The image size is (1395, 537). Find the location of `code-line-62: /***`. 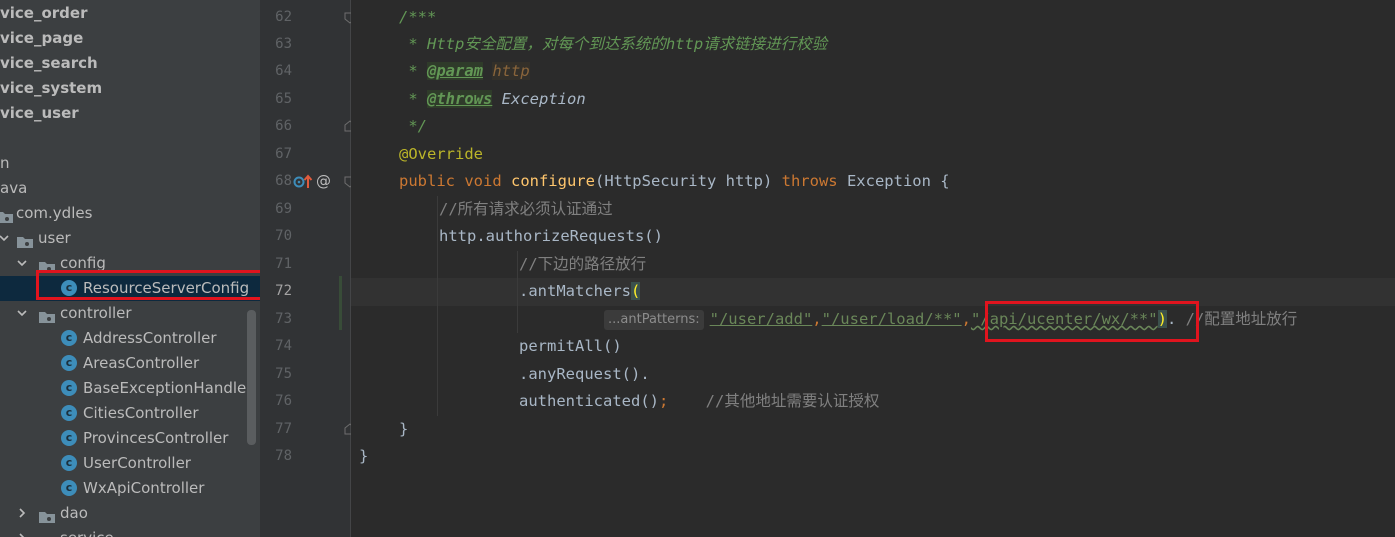

code-line-62: /*** is located at coordinates (417, 18).